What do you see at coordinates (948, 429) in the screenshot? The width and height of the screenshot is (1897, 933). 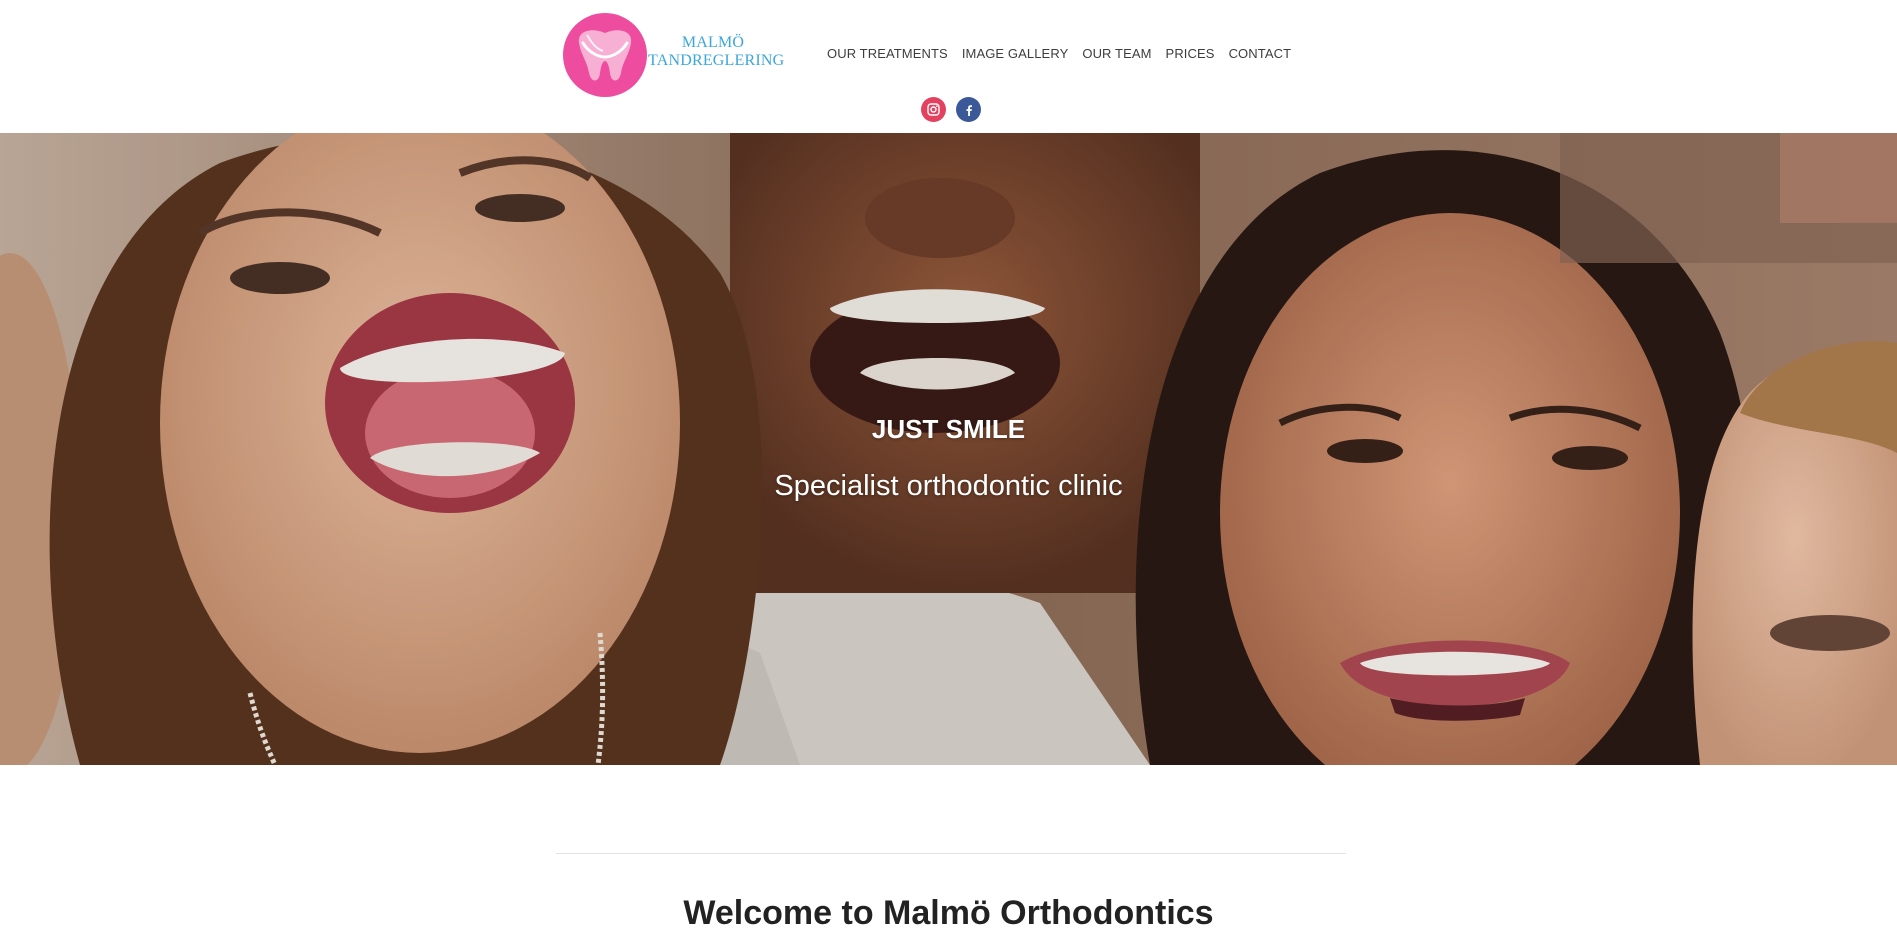 I see `hero-title: JUST SMILE` at bounding box center [948, 429].